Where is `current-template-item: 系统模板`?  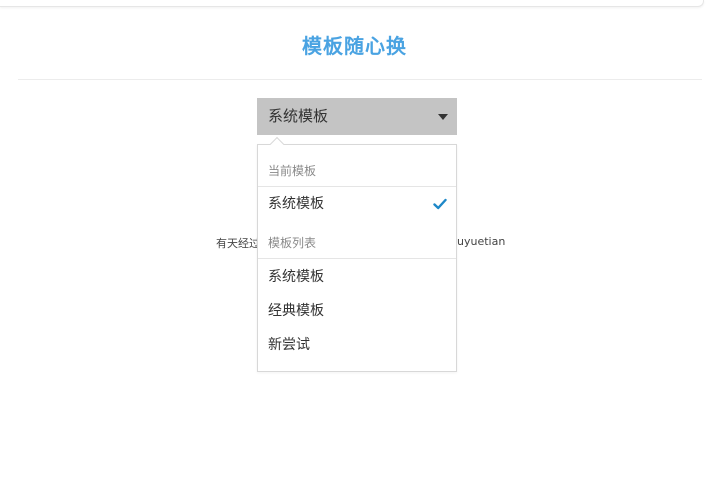
current-template-item: 系统模板 is located at coordinates (357, 204).